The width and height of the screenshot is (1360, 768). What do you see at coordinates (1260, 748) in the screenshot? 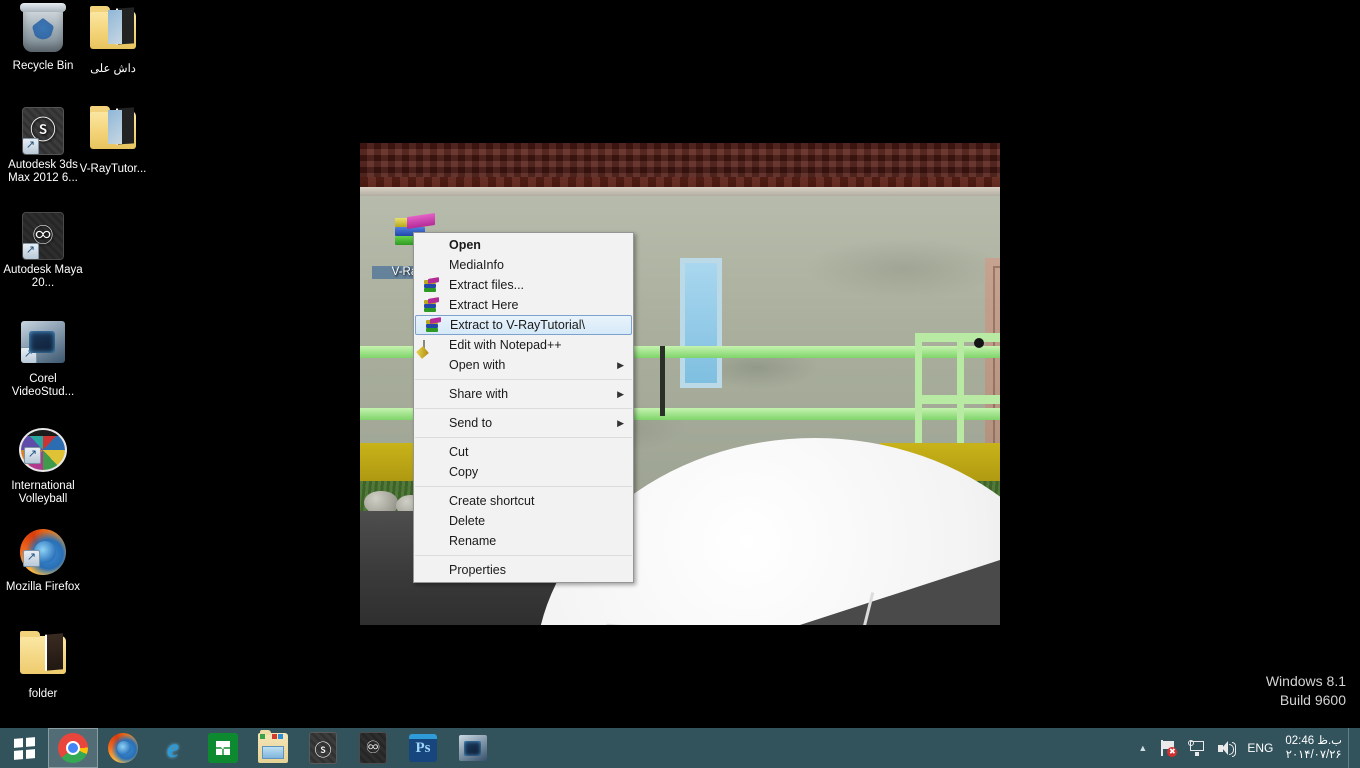
I see `language-indicator: ENG` at bounding box center [1260, 748].